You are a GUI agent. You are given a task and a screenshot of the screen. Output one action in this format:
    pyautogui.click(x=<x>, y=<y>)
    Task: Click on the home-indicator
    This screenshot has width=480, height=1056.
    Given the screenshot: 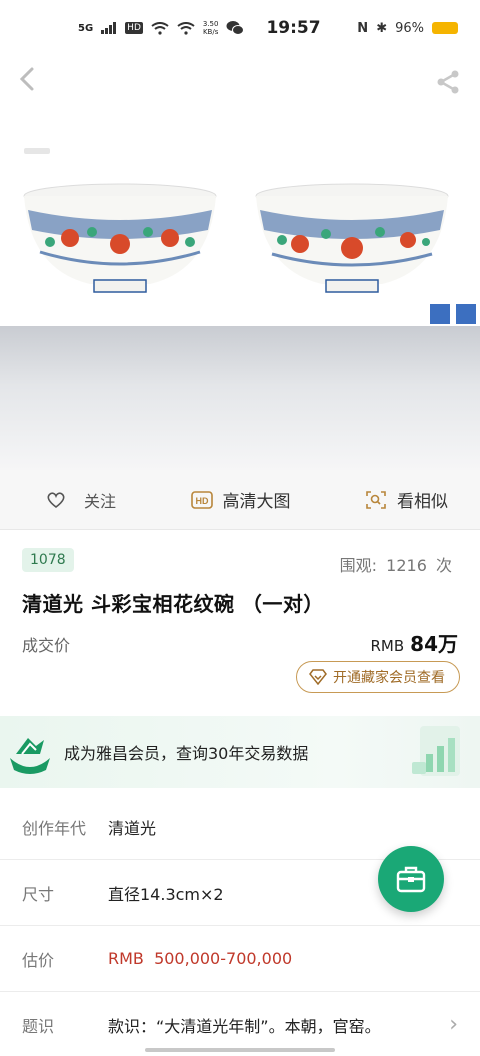 What is the action you would take?
    pyautogui.click(x=240, y=1050)
    